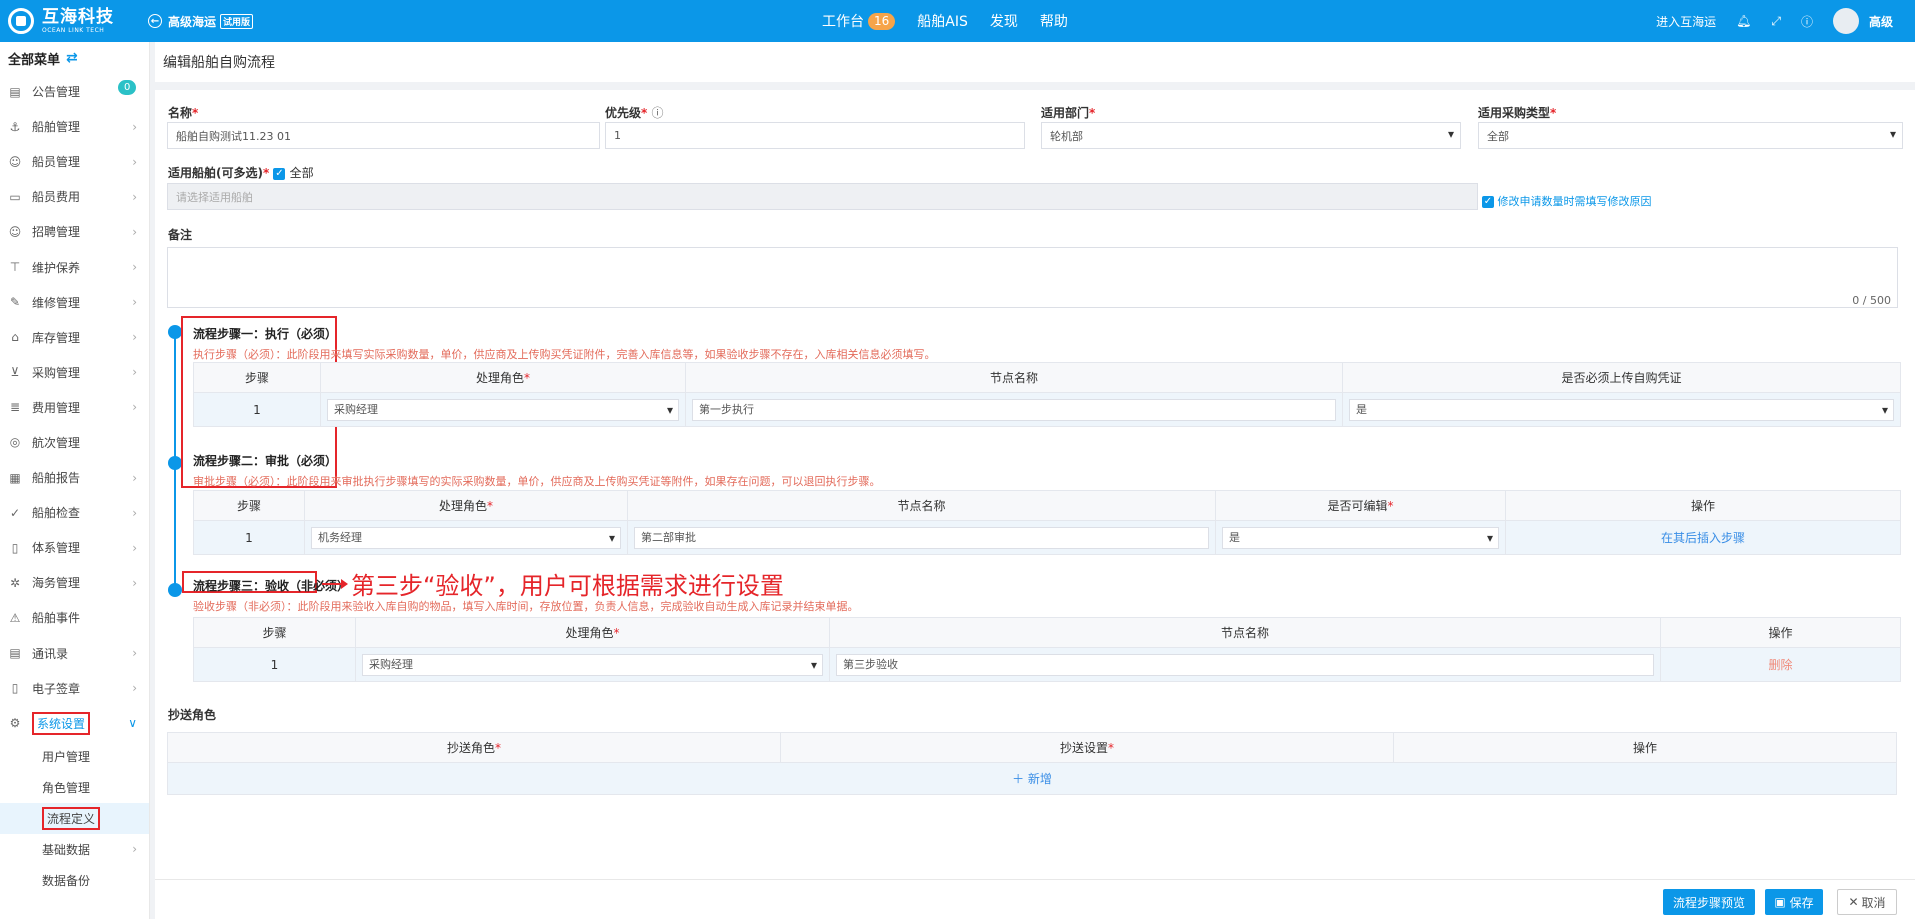  Describe the element at coordinates (1780, 632) in the screenshot. I see `step3-col-action: 操作` at that location.